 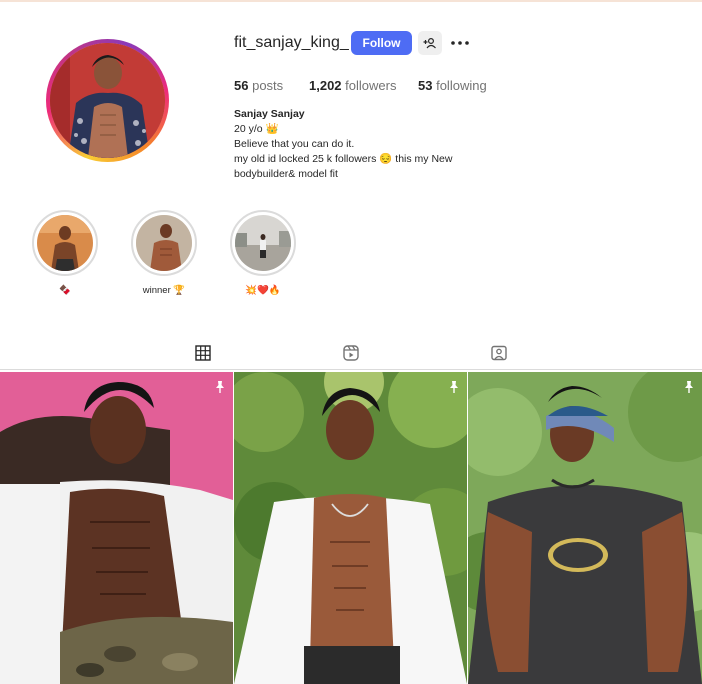 I want to click on more-options-button, so click(x=460, y=43).